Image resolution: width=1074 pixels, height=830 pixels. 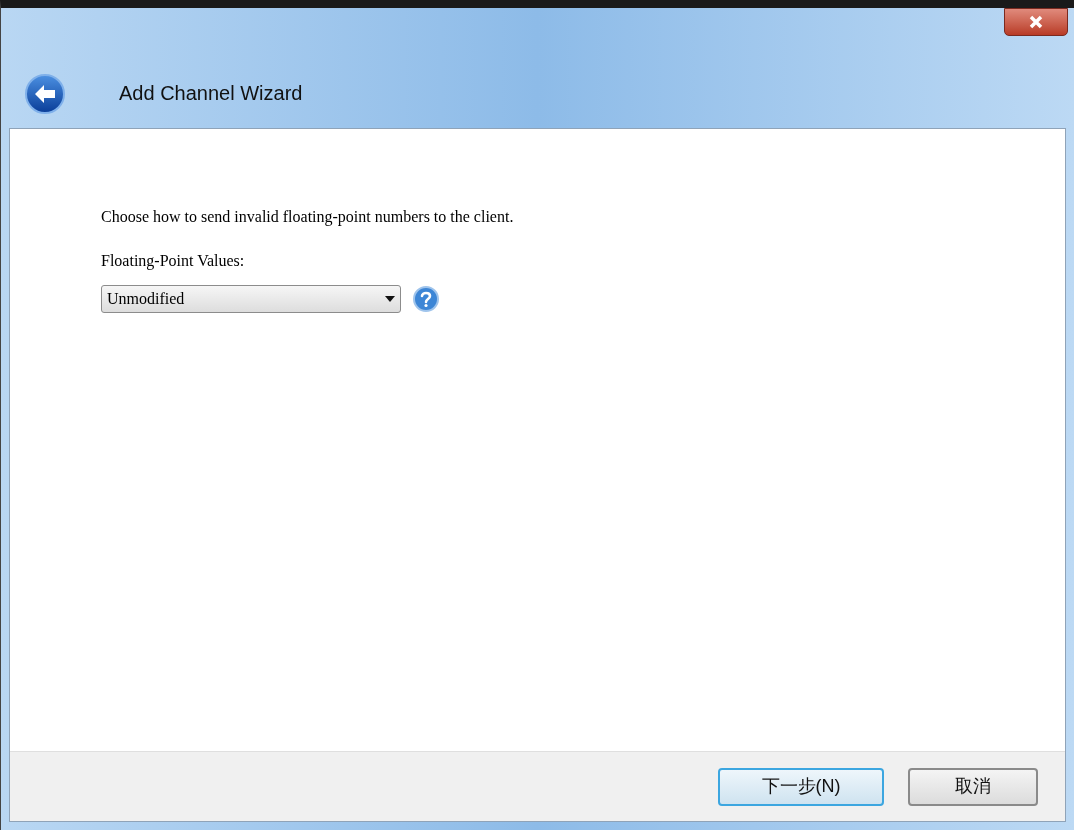 I want to click on field-label: Floating-Point Values:, so click(x=173, y=261).